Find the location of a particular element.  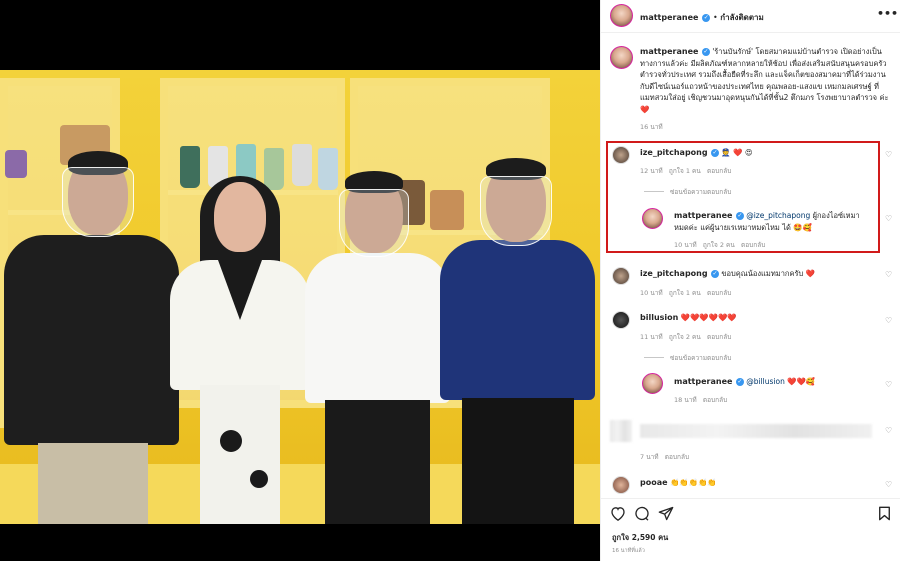

comment-likes: ถูกใจ 2 คน is located at coordinates (685, 337).